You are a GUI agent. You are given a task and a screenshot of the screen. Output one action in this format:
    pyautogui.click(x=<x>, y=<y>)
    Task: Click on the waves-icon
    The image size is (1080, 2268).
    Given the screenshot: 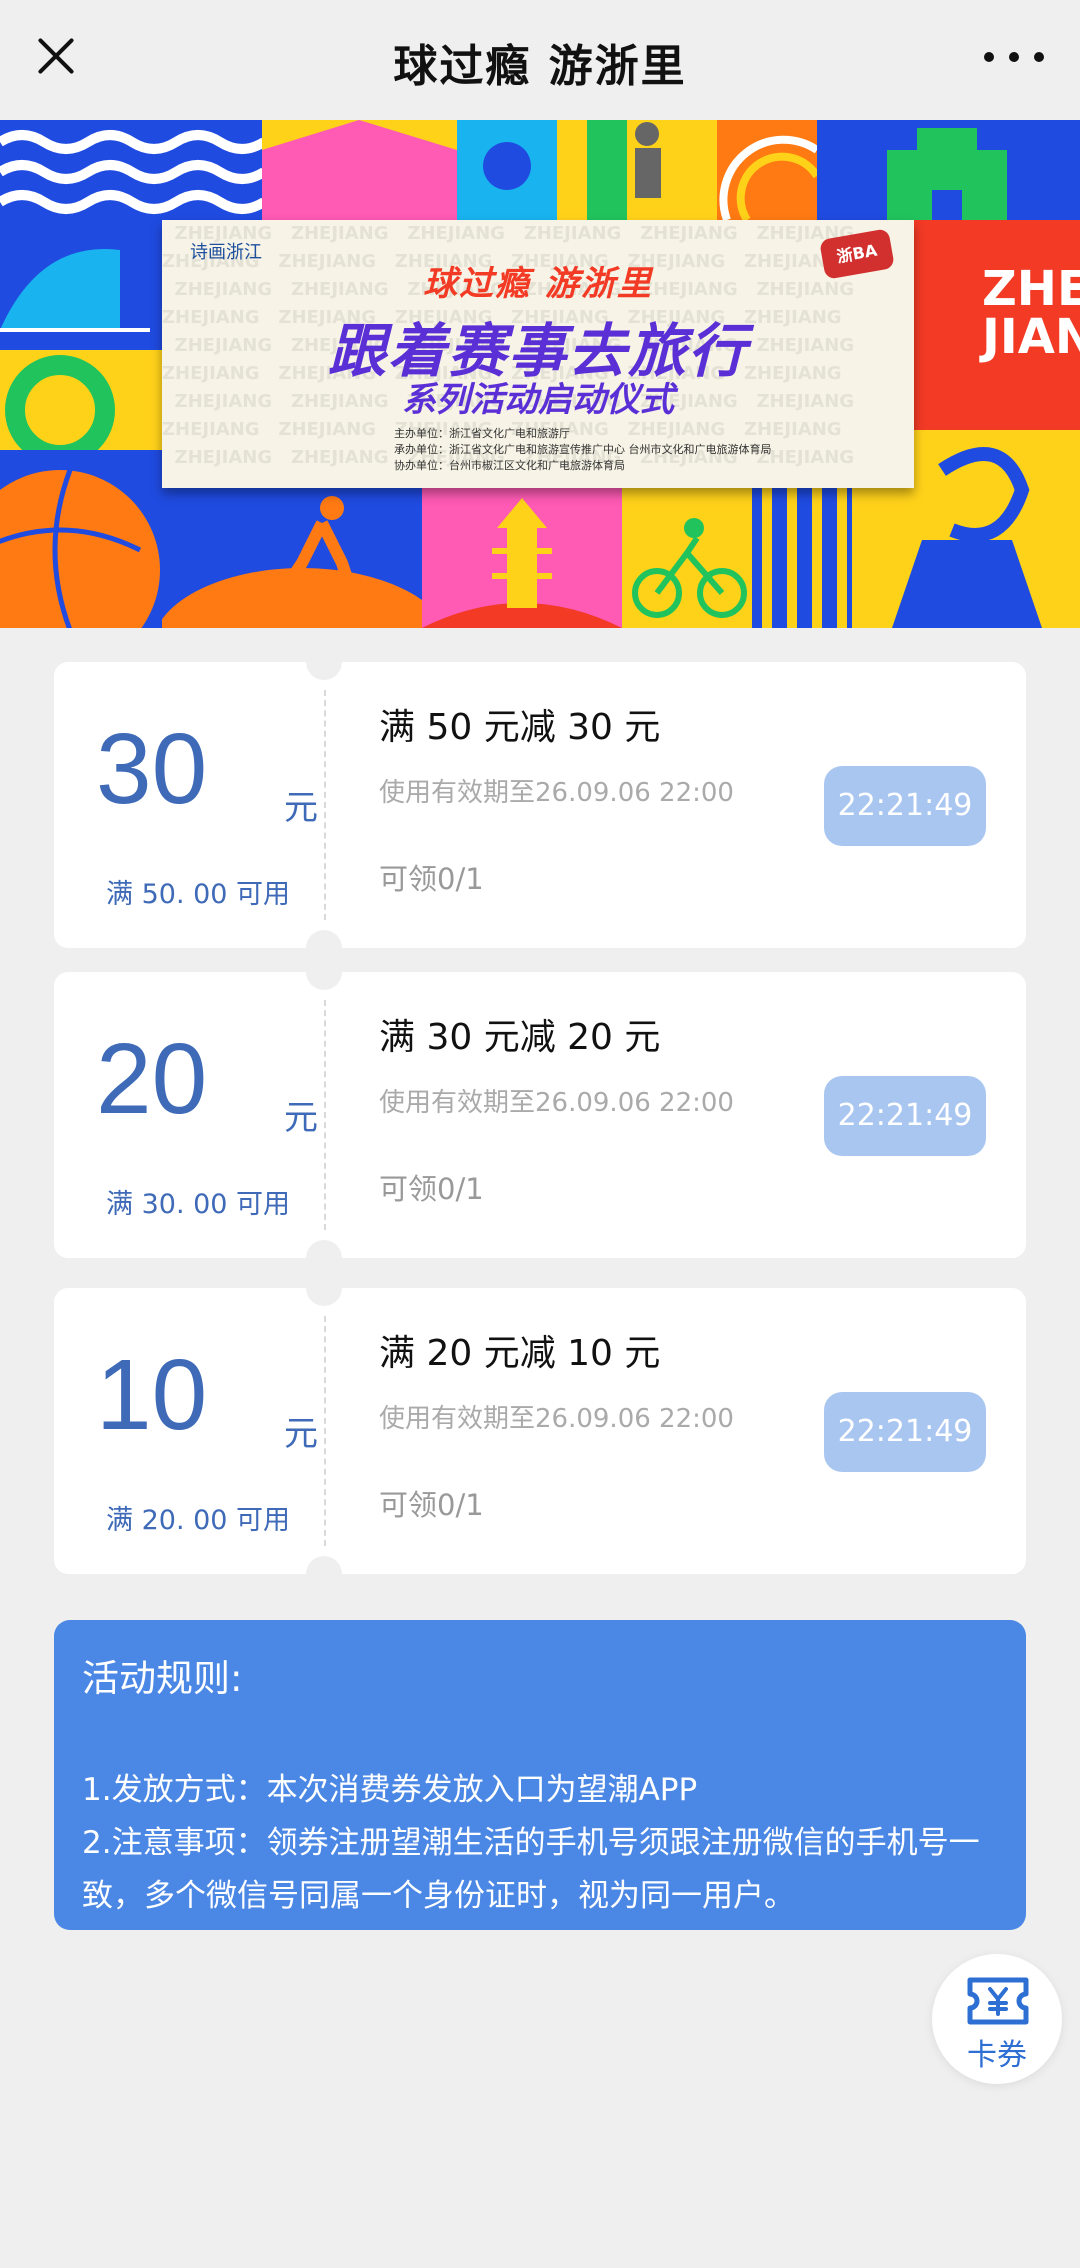 What is the action you would take?
    pyautogui.click(x=133, y=172)
    